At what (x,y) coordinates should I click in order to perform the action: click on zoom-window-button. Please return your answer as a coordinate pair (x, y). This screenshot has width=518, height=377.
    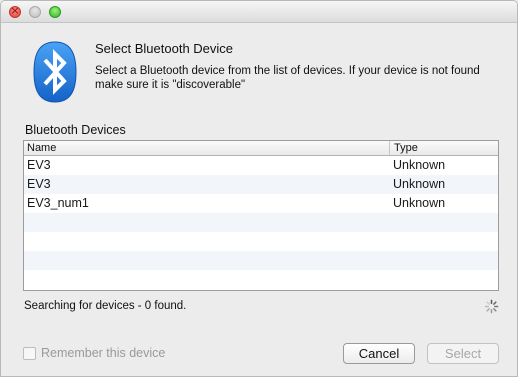
    Looking at the image, I should click on (55, 12).